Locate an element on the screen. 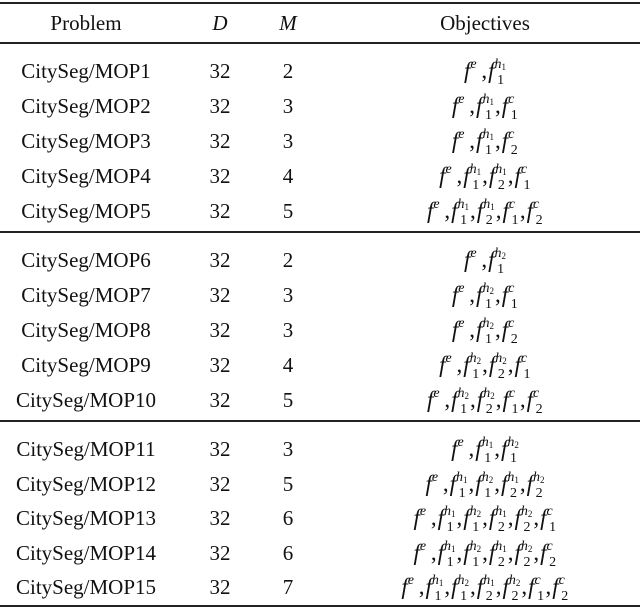  objectives-cell: fe ,fh1 1 ,fc 2 is located at coordinates (485, 141).